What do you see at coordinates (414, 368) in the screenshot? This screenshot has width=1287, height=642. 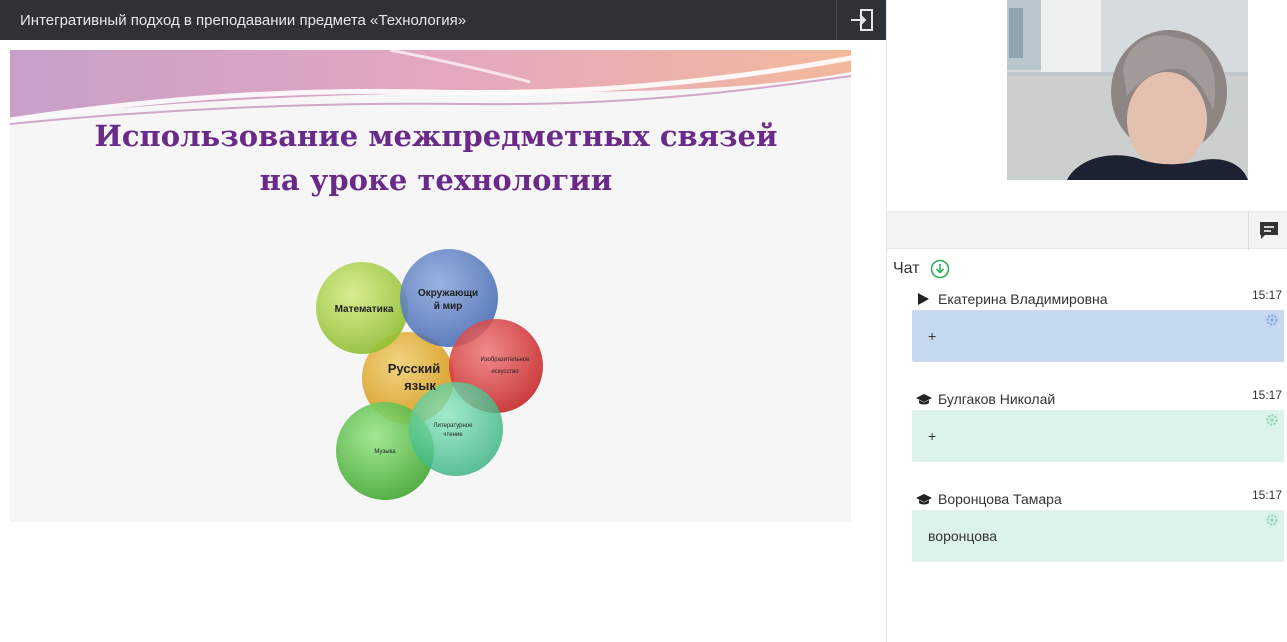 I see `label-russian-1: Русский` at bounding box center [414, 368].